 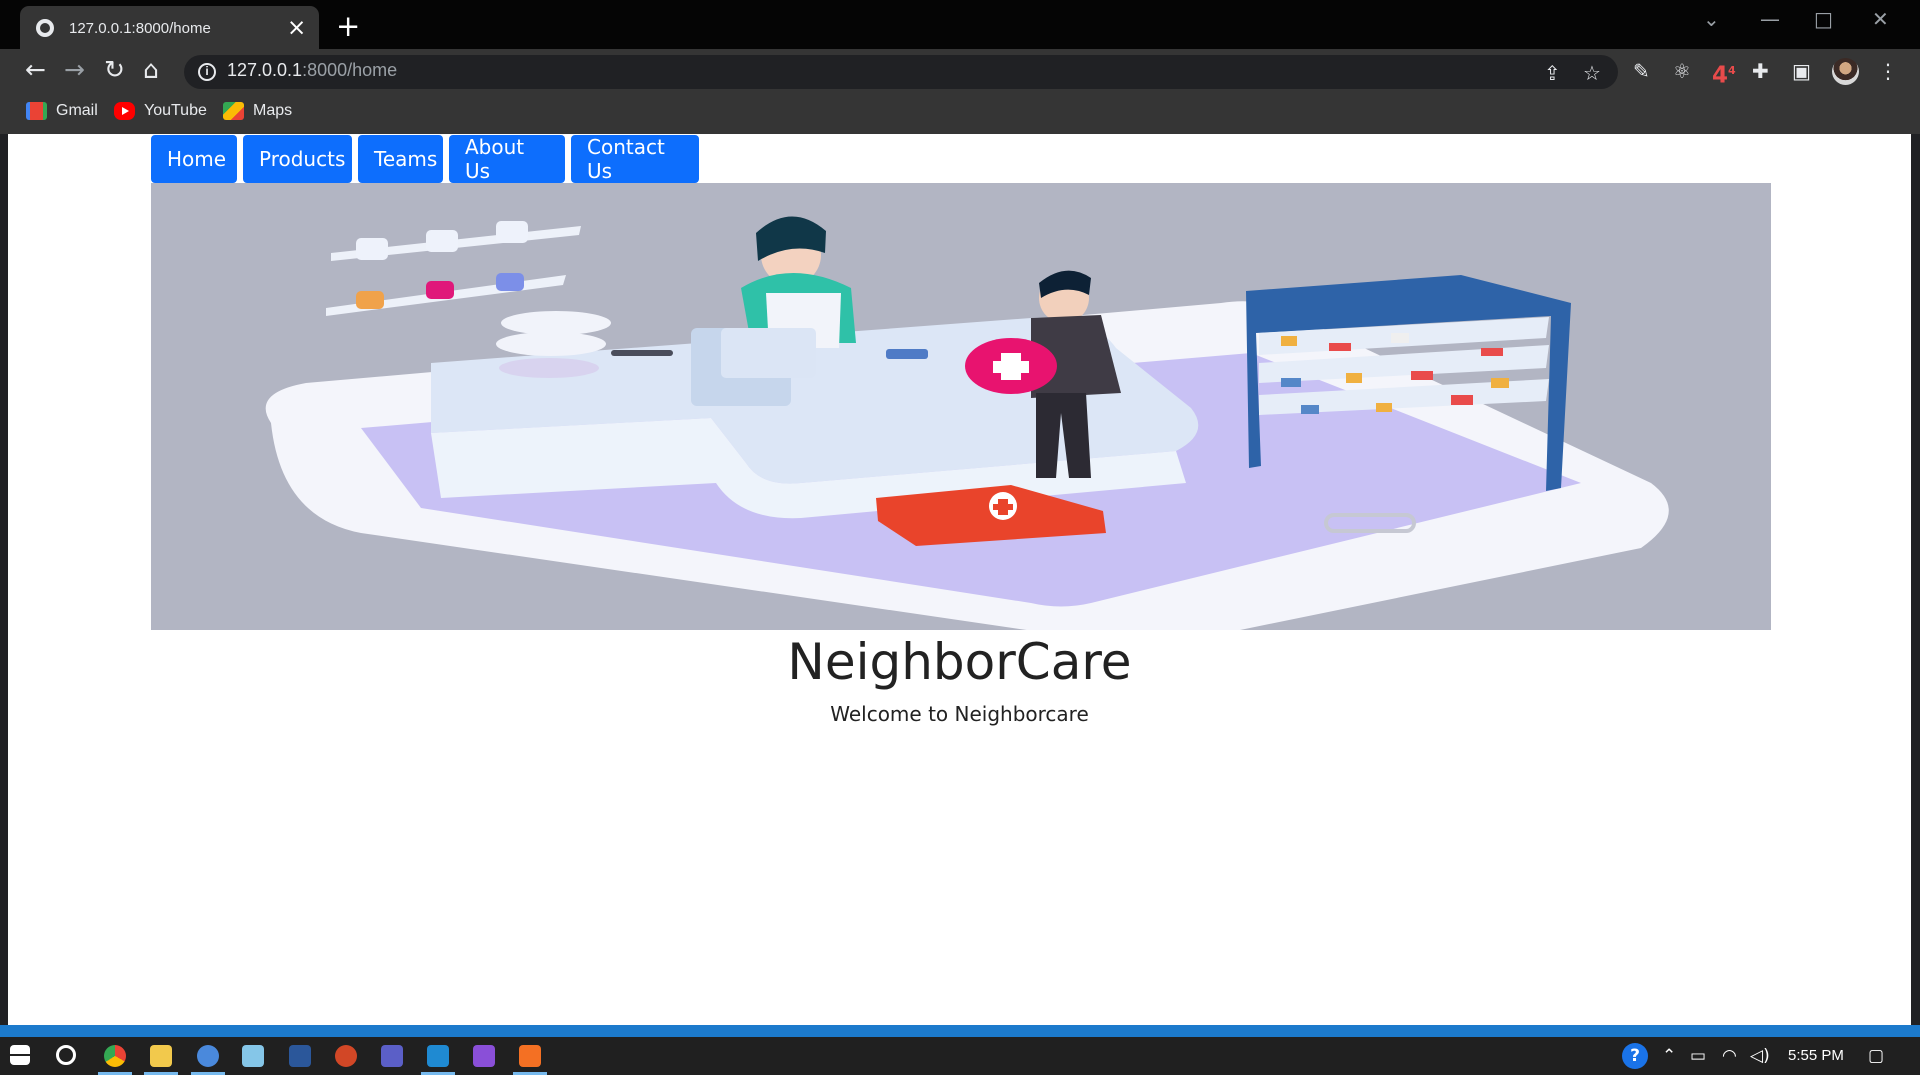 I want to click on profile-avatar, so click(x=1845, y=71).